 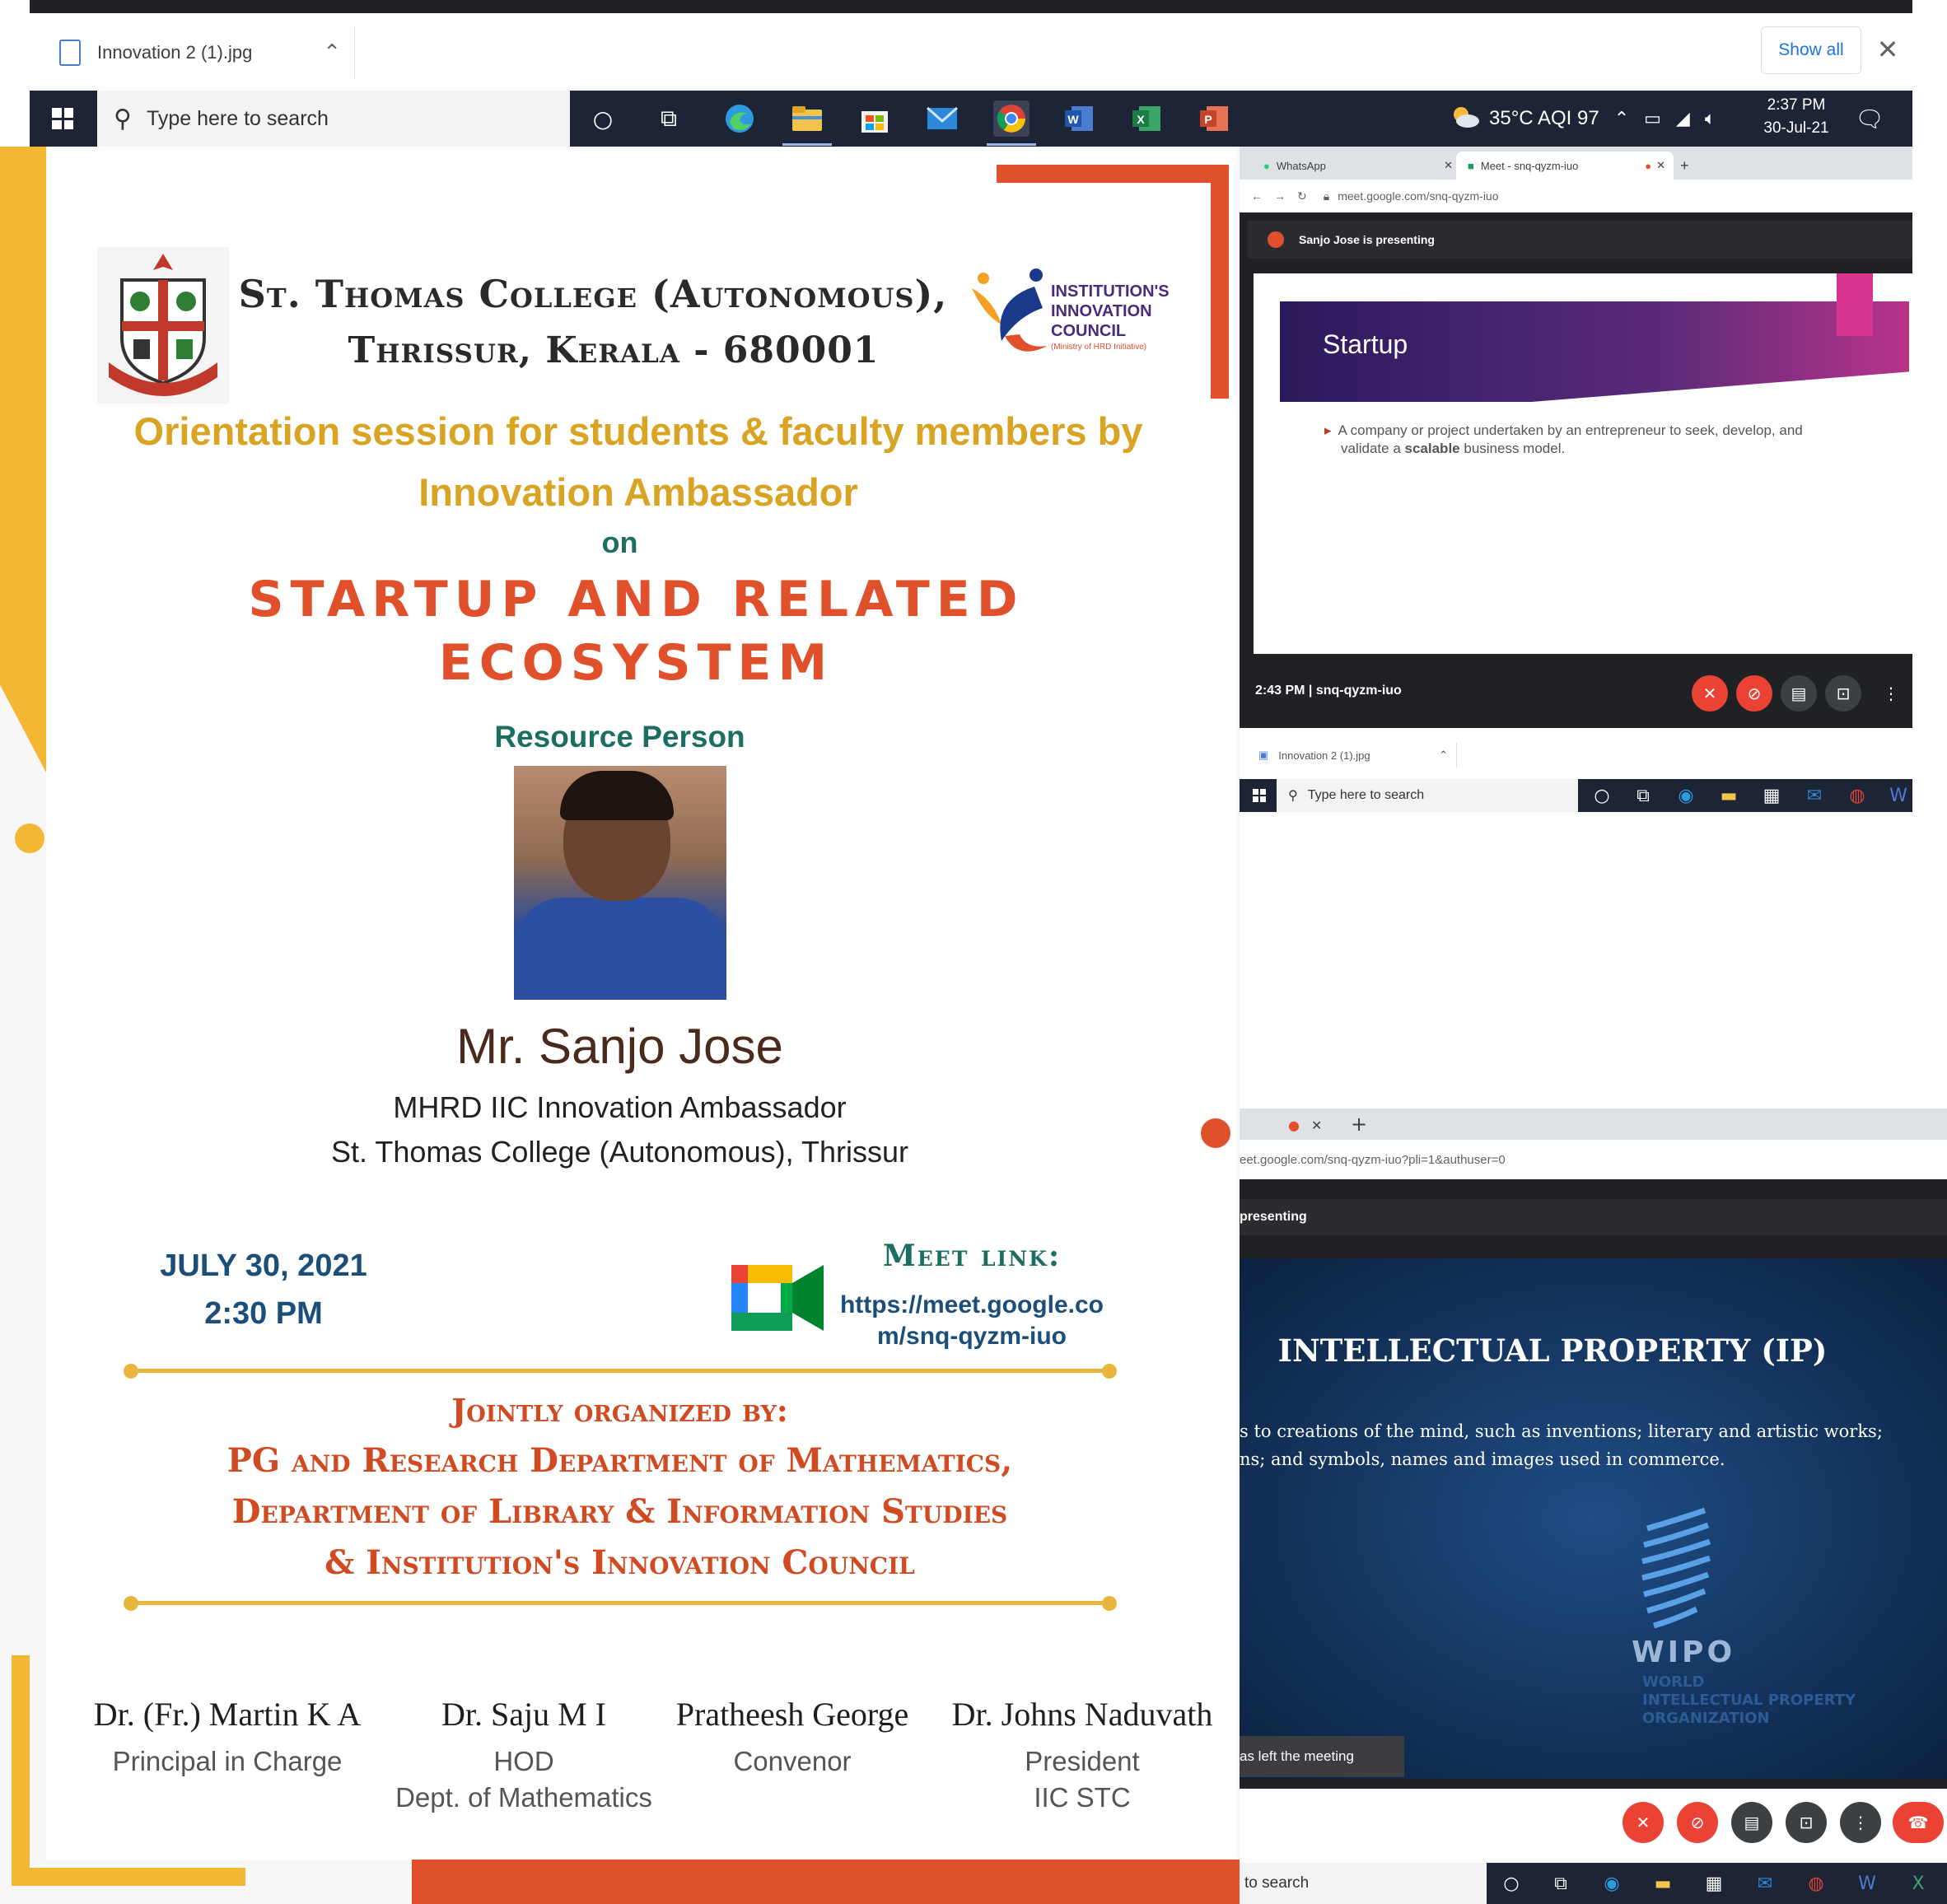 I want to click on forward-icon: →, so click(x=1280, y=196).